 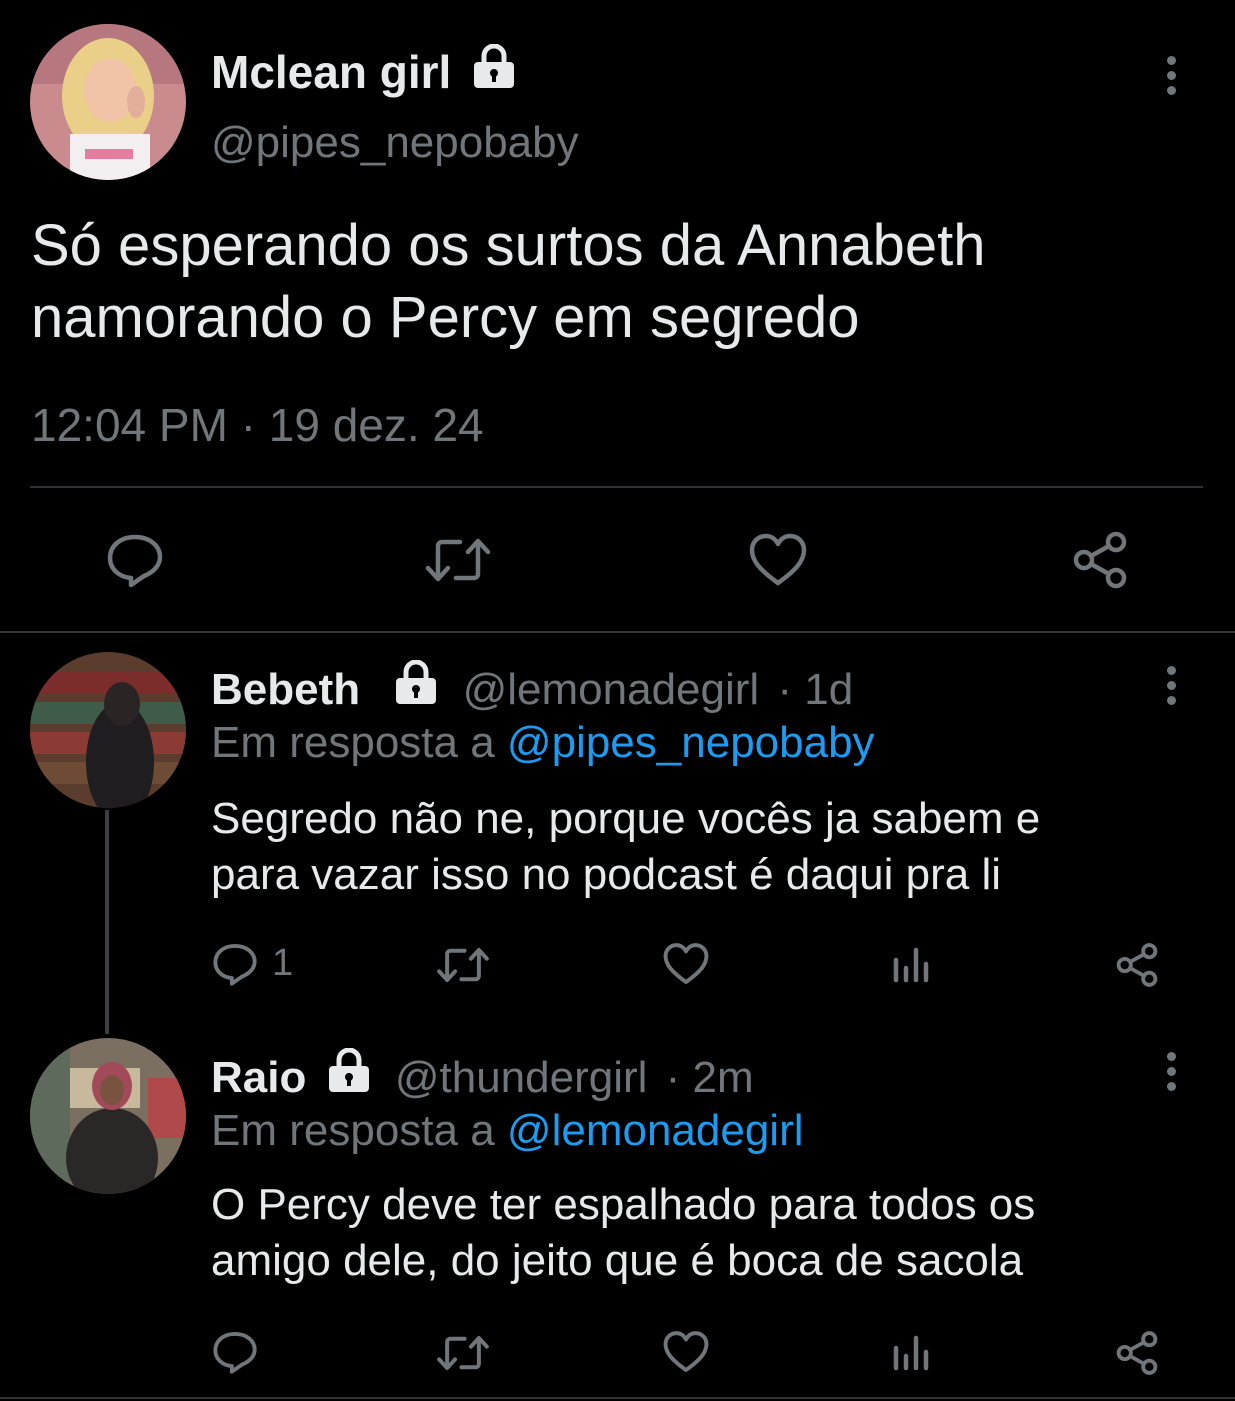 I want to click on reply-header: Raio @thundergirl · 2m, so click(x=482, y=1075).